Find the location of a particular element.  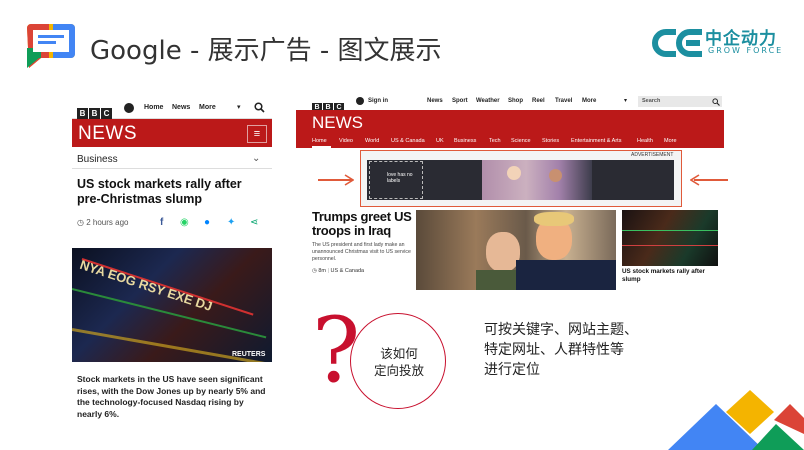

mobile-top-bar: BBC Home News More ▾ is located at coordinates (172, 108).